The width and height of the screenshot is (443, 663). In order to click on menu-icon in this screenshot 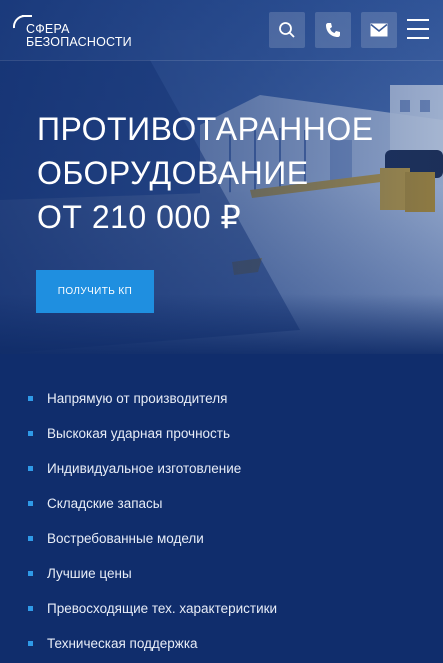, I will do `click(419, 30)`.